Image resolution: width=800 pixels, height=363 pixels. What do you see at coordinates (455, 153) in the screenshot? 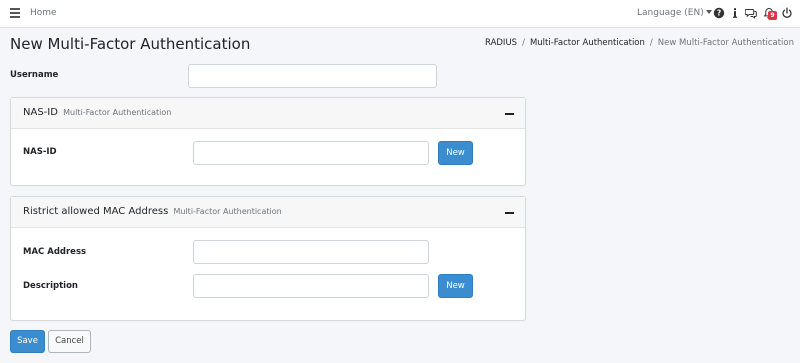
I see `nas-id-new-button: New` at bounding box center [455, 153].